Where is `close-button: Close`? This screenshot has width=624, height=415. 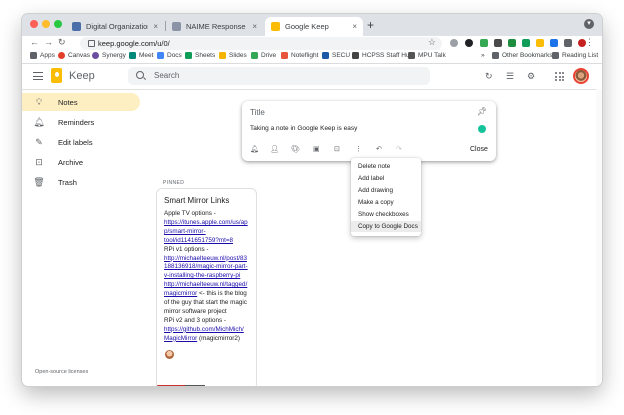
close-button: Close is located at coordinates (479, 149).